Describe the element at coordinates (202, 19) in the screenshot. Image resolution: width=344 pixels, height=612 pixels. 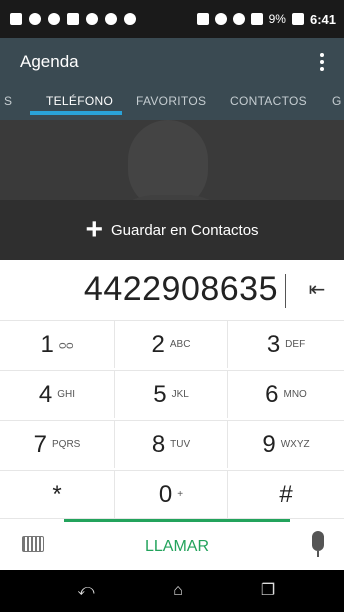
I see `vibrate-icon` at that location.